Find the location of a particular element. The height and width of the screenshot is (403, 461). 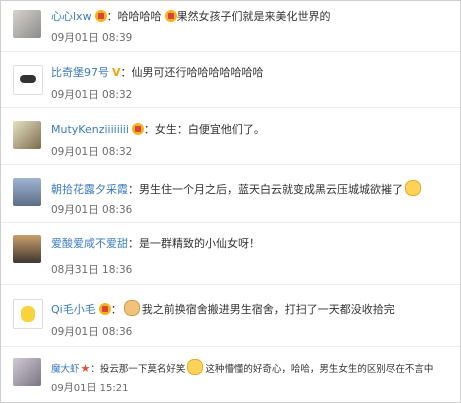

username-link: Qi毛小毛 is located at coordinates (73, 309).